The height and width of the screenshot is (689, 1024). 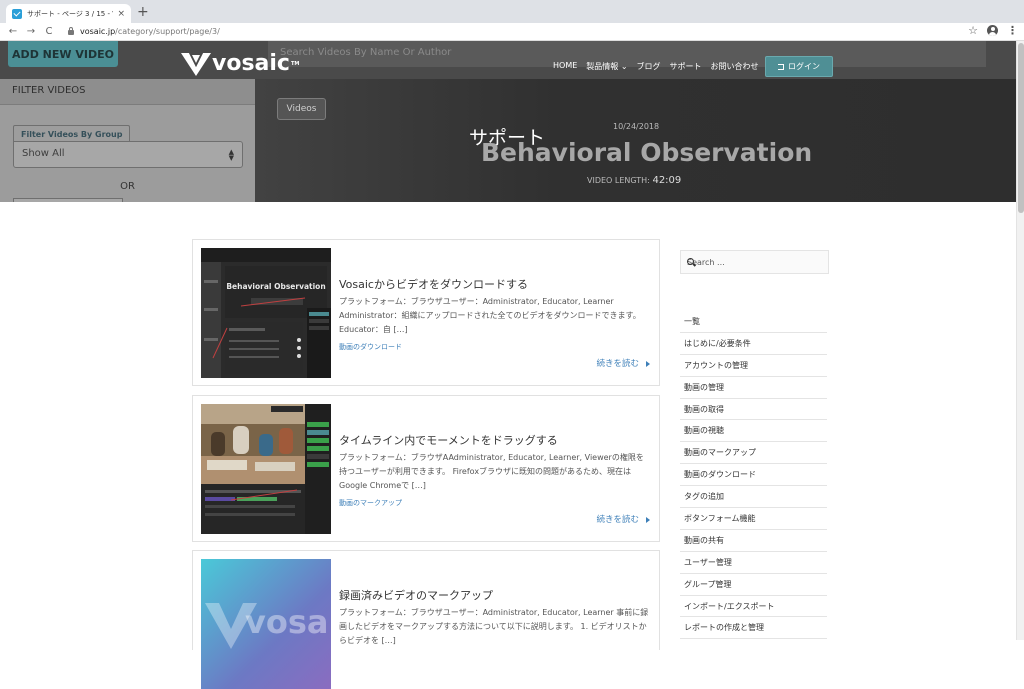 I want to click on back-icon: ←, so click(x=13, y=31).